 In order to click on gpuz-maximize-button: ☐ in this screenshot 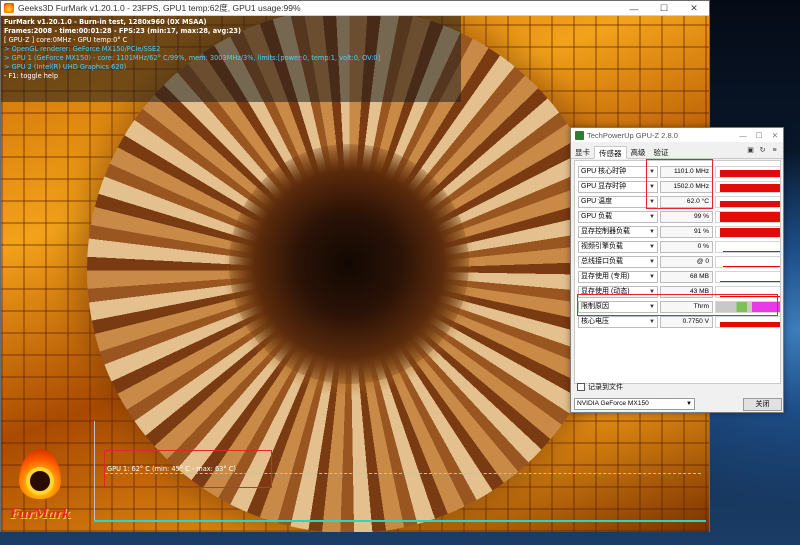, I will do `click(759, 135)`.